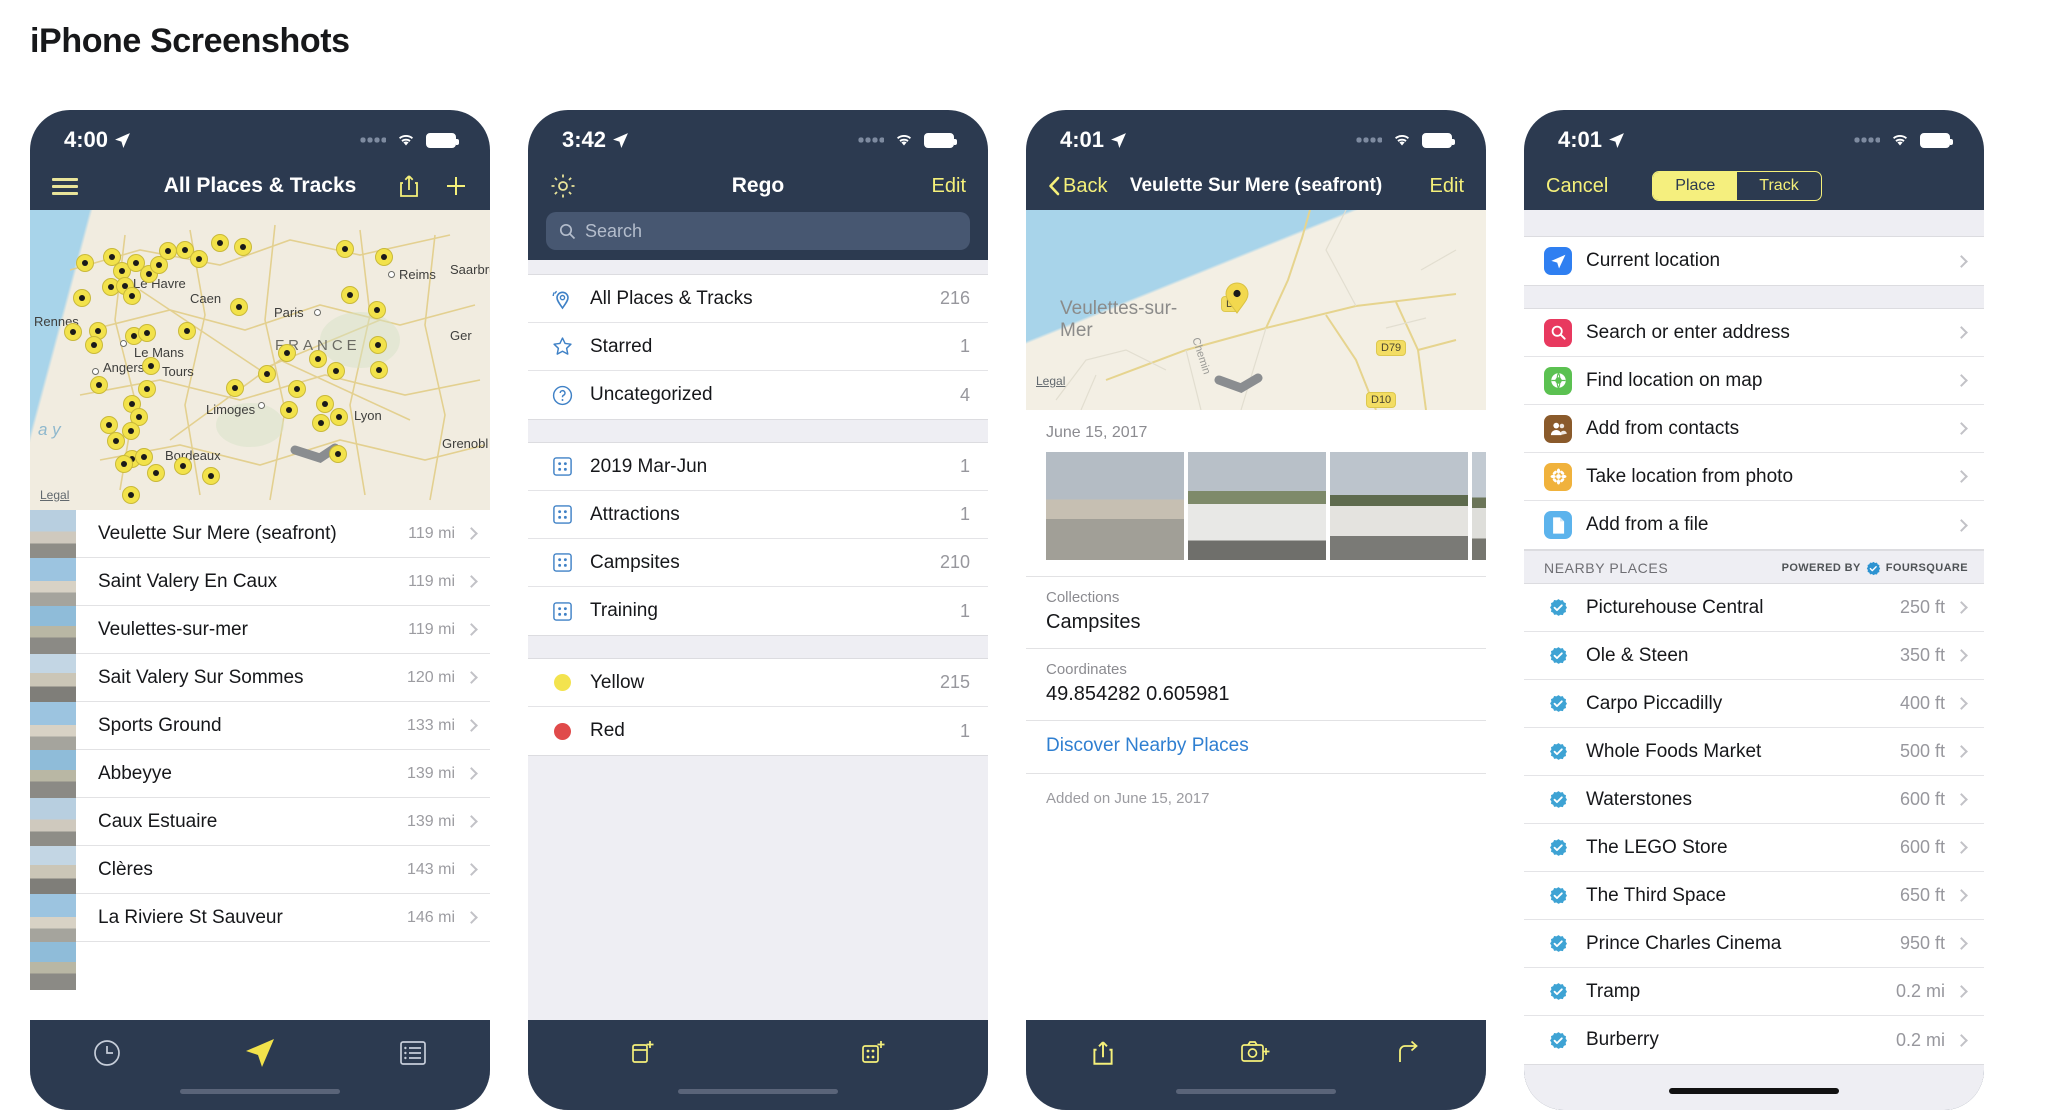  What do you see at coordinates (562, 466) in the screenshot?
I see `collection-icon` at bounding box center [562, 466].